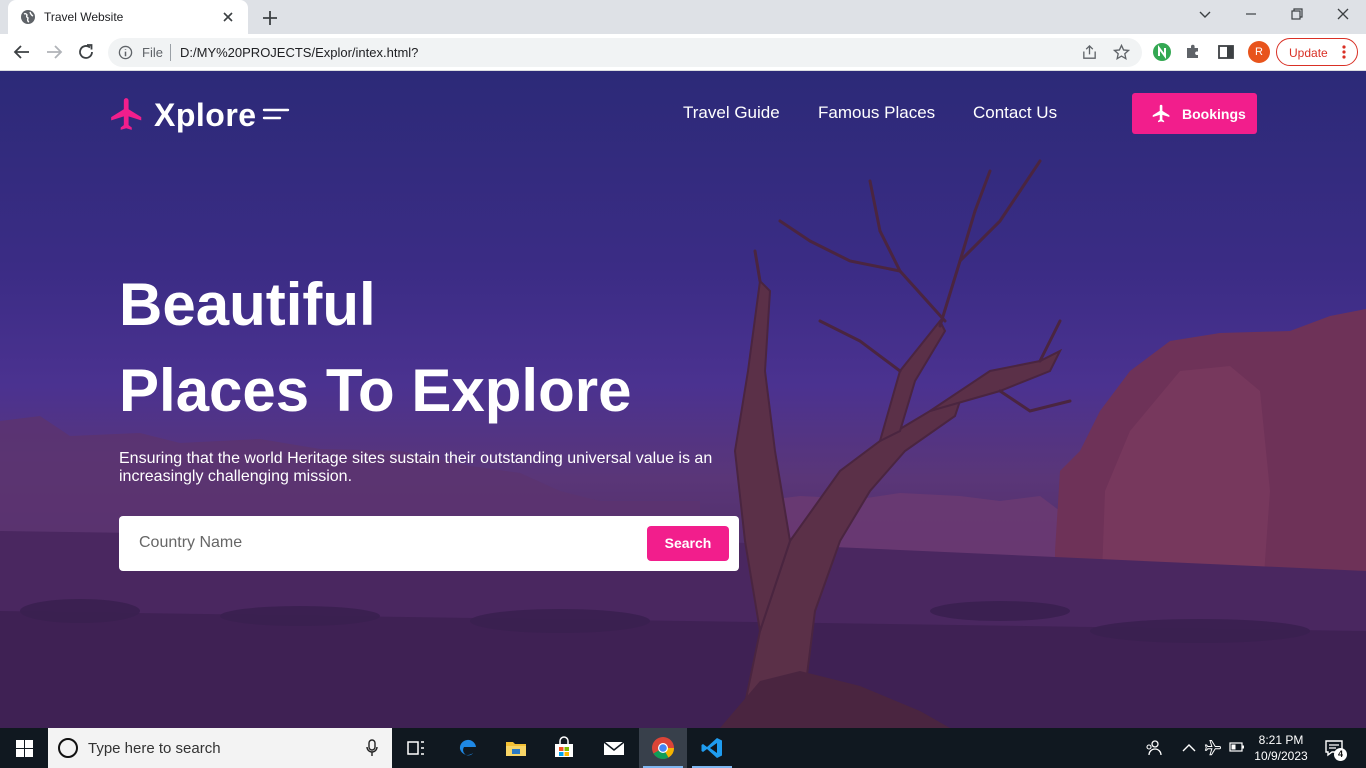 Image resolution: width=1366 pixels, height=768 pixels. I want to click on search-button: Search, so click(688, 543).